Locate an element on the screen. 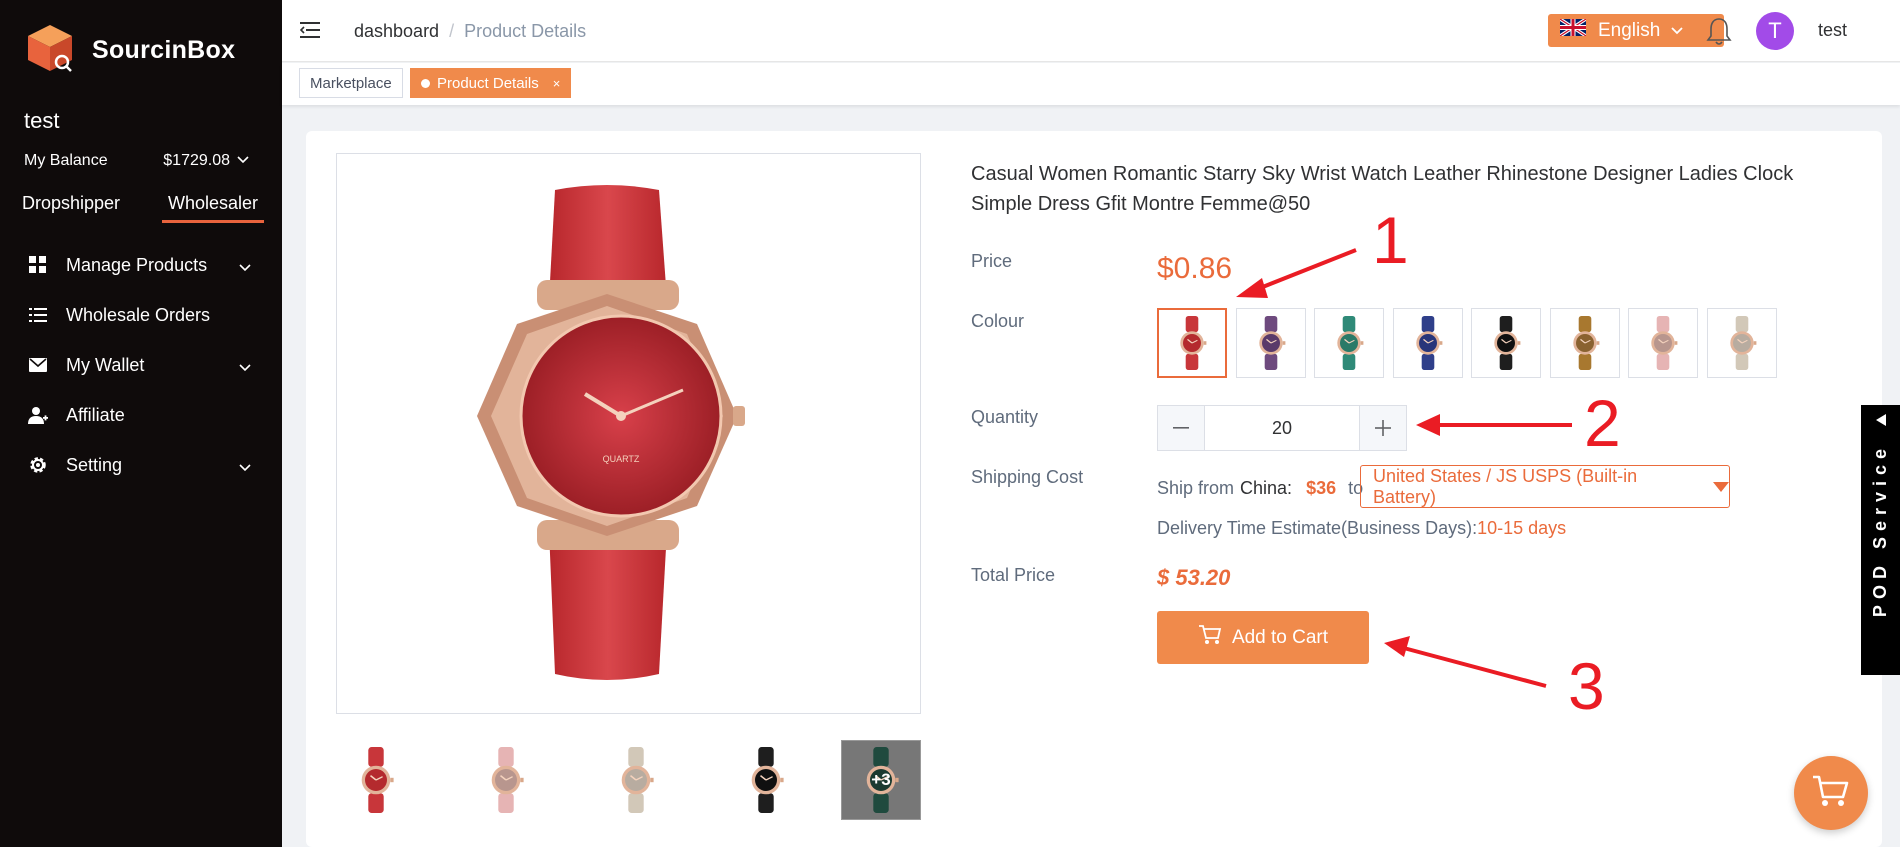 Image resolution: width=1900 pixels, height=847 pixels. language-selector: English is located at coordinates (1636, 30).